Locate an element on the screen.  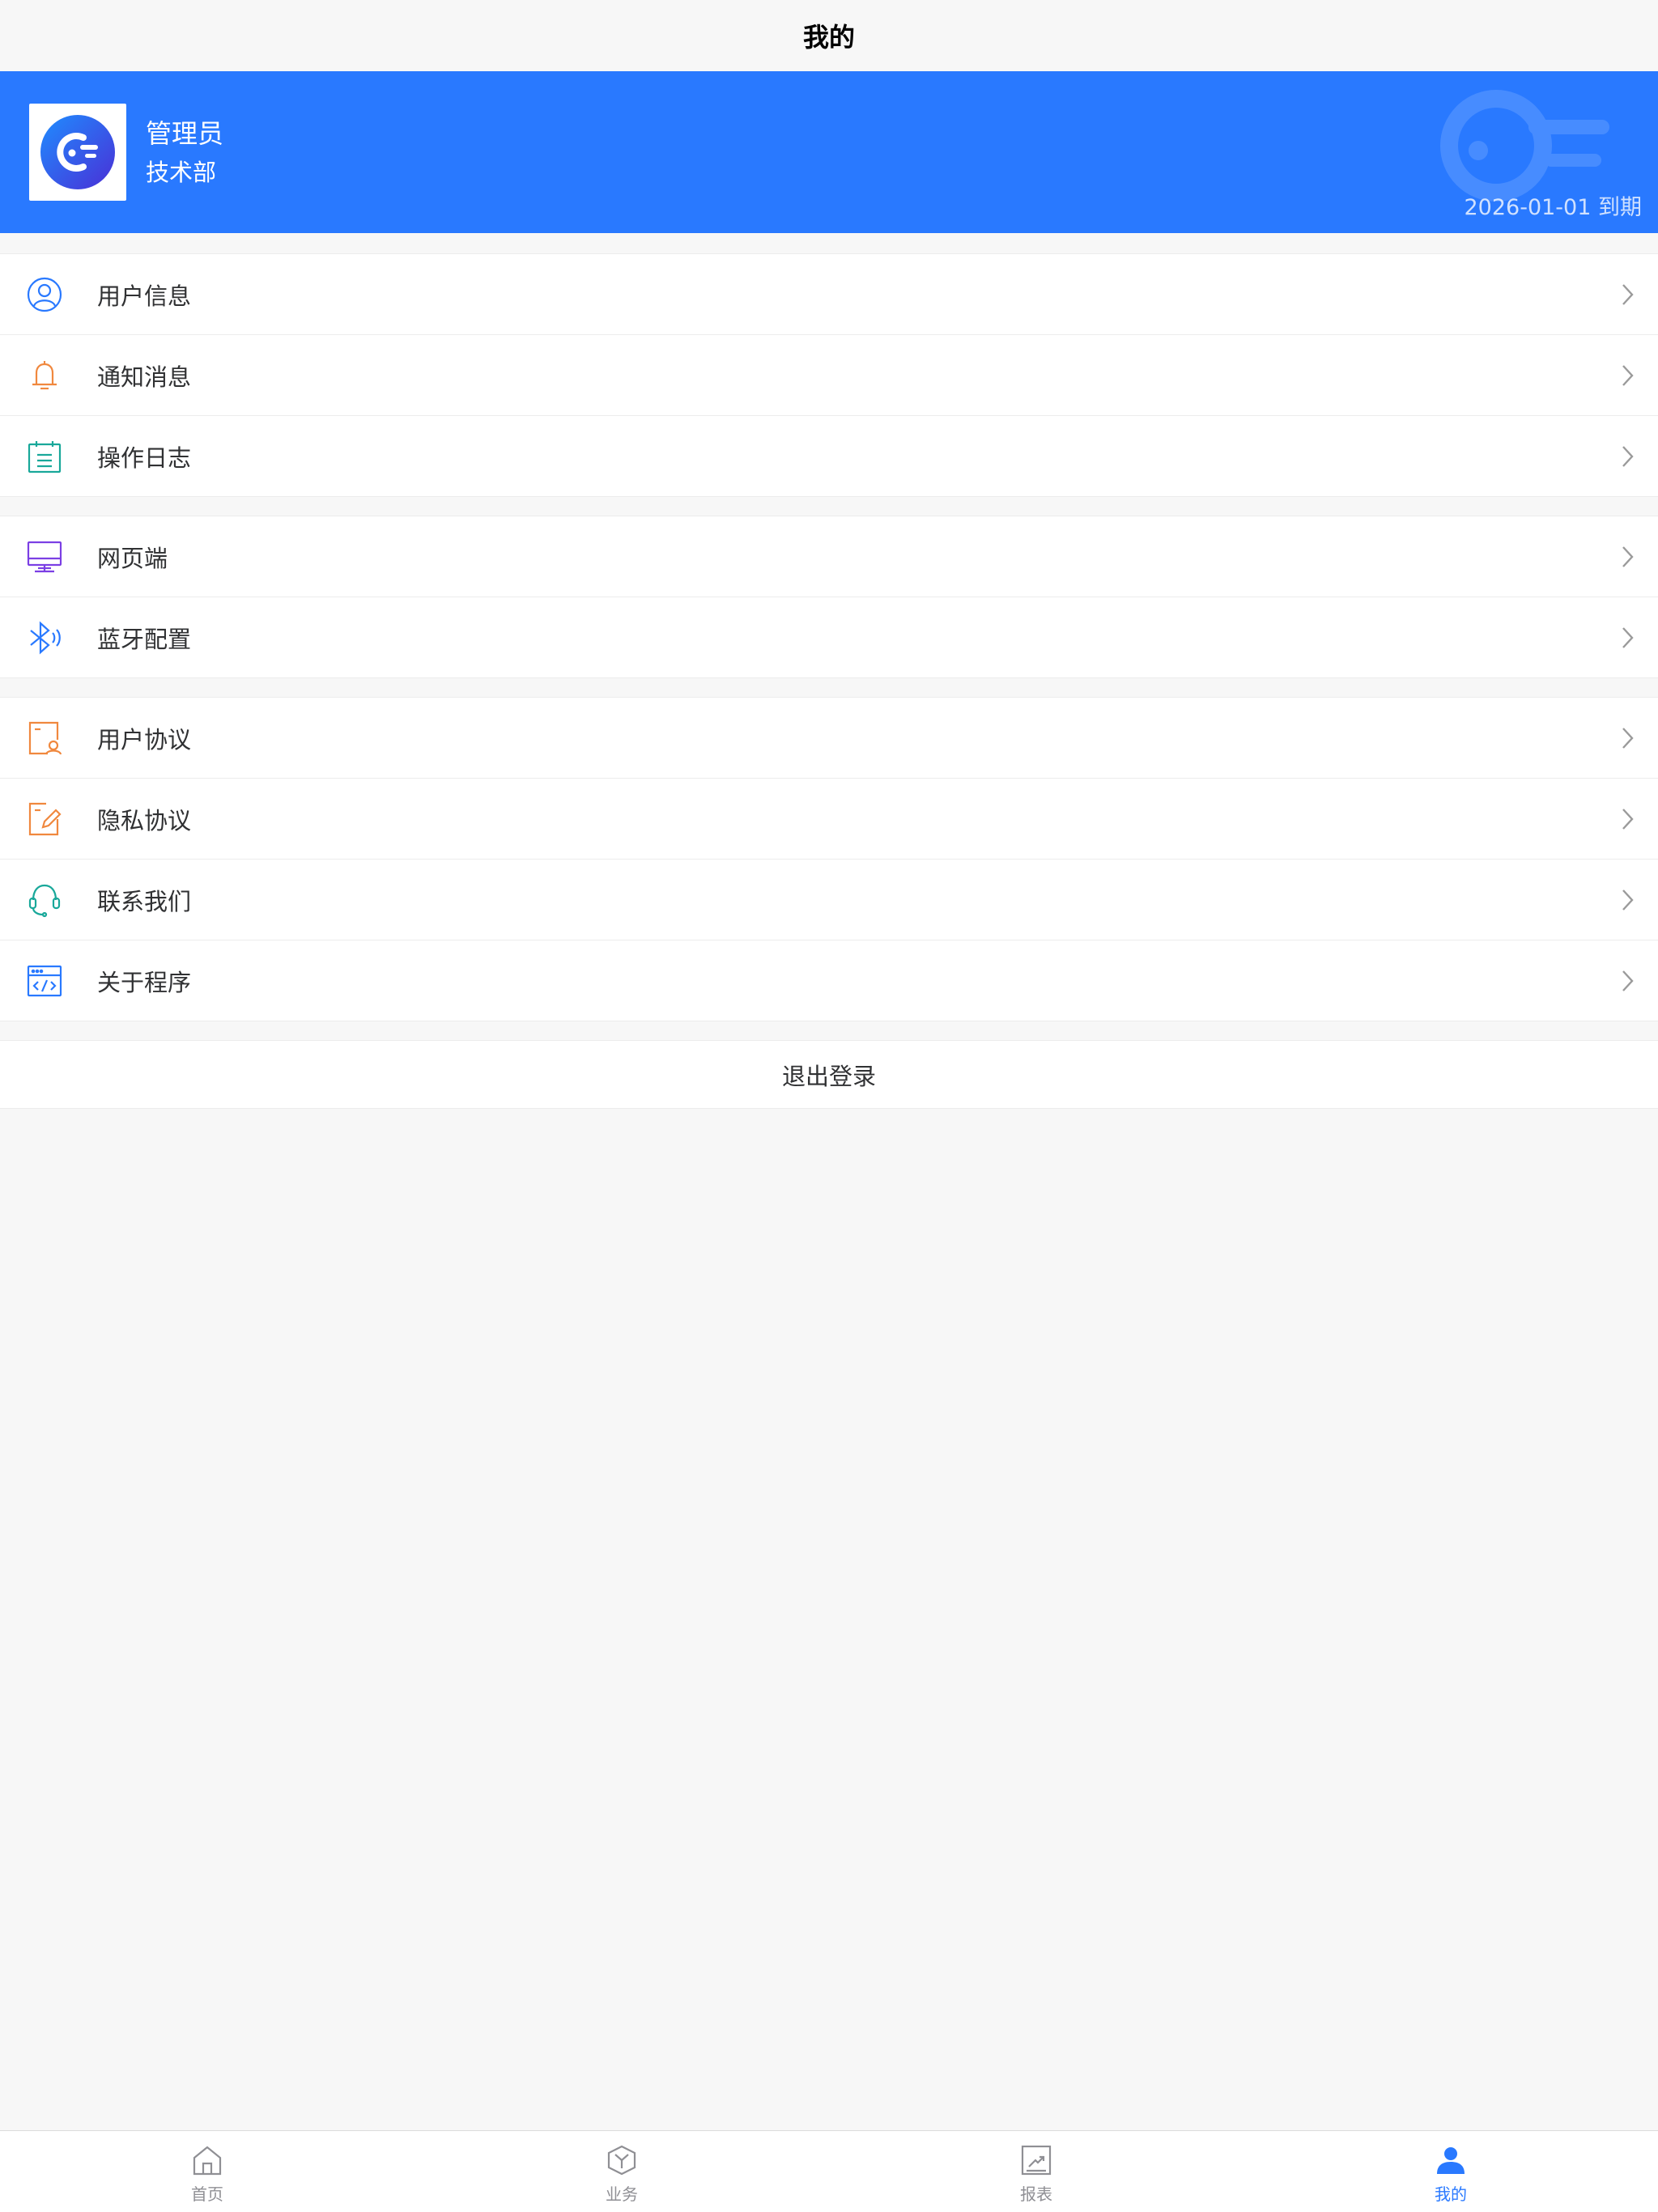
tab-business: 业务 is located at coordinates (621, 2171).